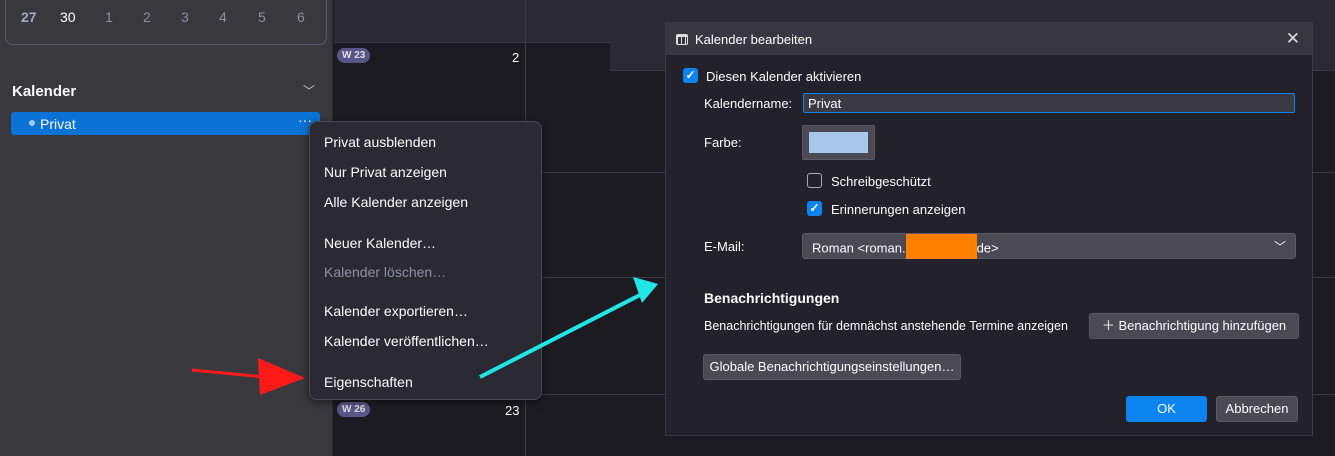 The height and width of the screenshot is (456, 1335). Describe the element at coordinates (424, 336) in the screenshot. I see `annotation-arrows` at that location.